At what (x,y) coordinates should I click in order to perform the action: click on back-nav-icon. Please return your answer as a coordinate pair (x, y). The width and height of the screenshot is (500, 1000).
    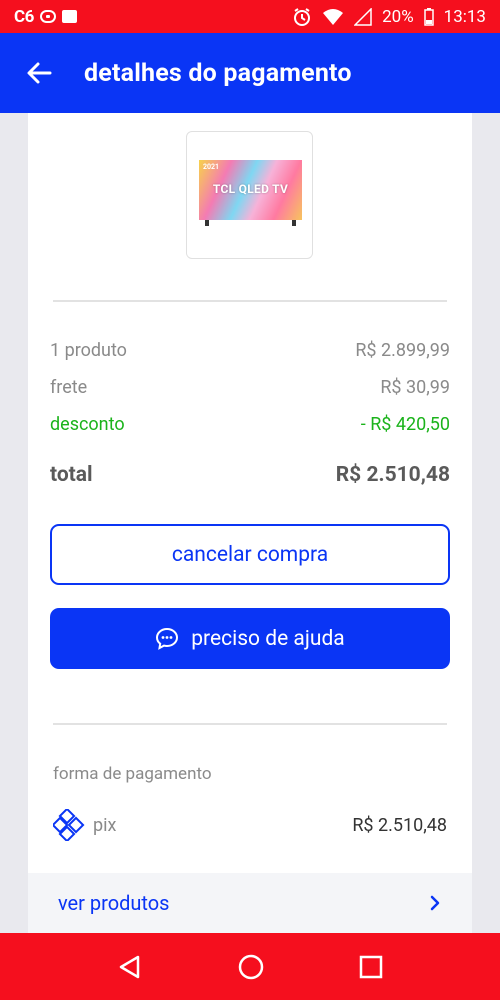
    Looking at the image, I should click on (130, 967).